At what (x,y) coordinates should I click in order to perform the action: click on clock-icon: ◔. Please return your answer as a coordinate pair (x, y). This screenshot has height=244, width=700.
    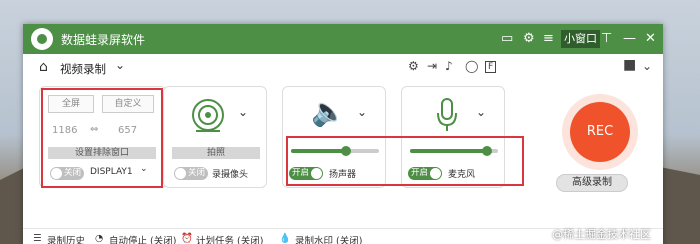
    Looking at the image, I should click on (99, 238).